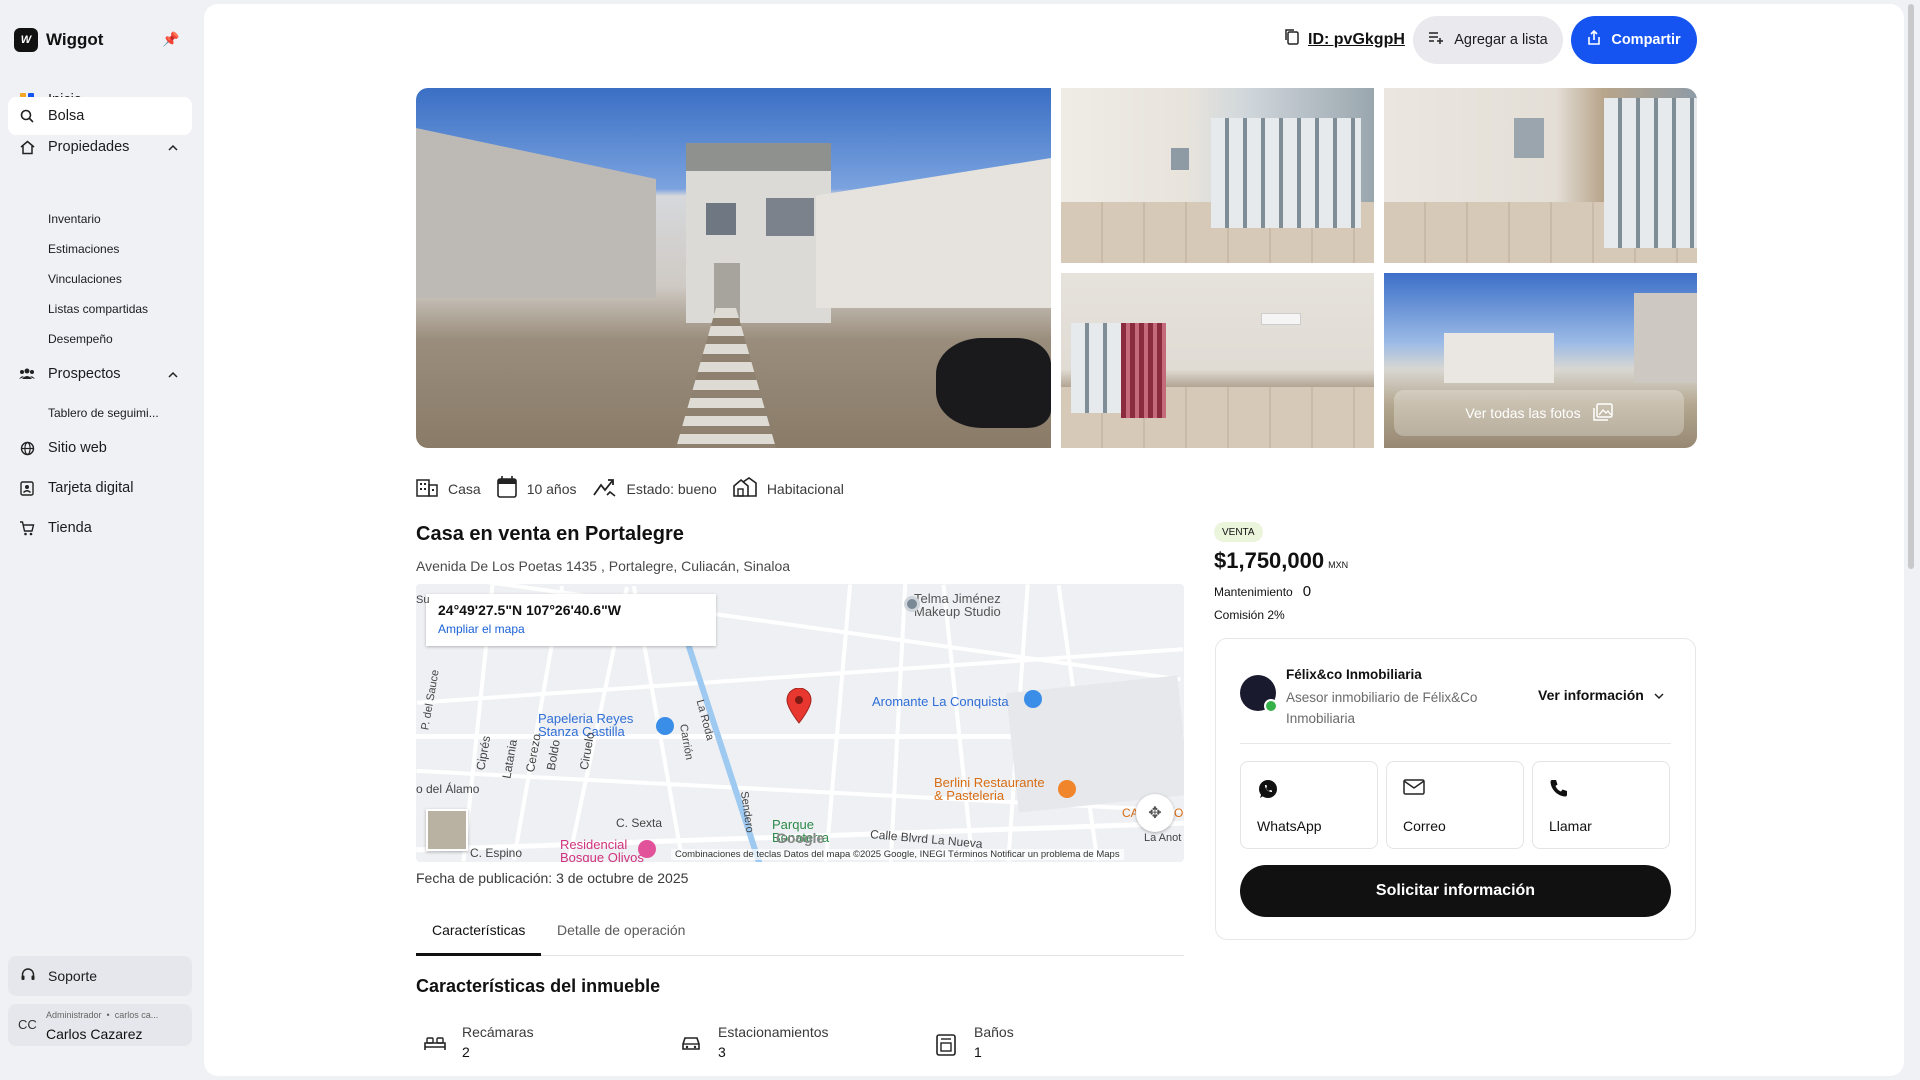 This screenshot has width=1920, height=1080. I want to click on price-value: $1,750,000, so click(1269, 560).